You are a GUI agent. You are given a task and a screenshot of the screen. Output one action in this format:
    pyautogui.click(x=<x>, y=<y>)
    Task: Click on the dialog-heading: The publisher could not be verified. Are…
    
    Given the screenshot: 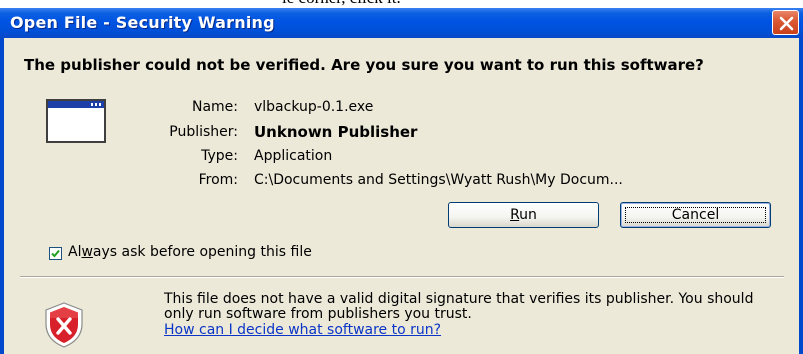 What is the action you would take?
    pyautogui.click(x=364, y=65)
    